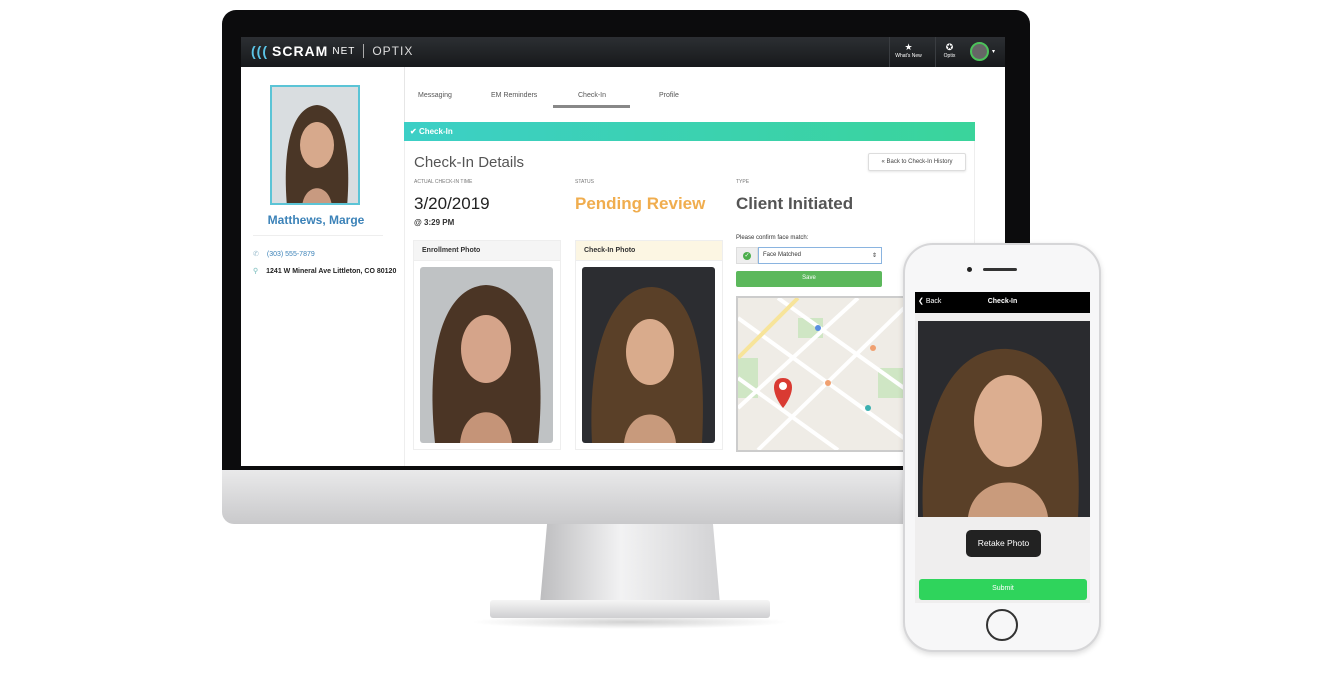 This screenshot has width=1332, height=673. What do you see at coordinates (979, 51) in the screenshot?
I see `user-avatar-icon` at bounding box center [979, 51].